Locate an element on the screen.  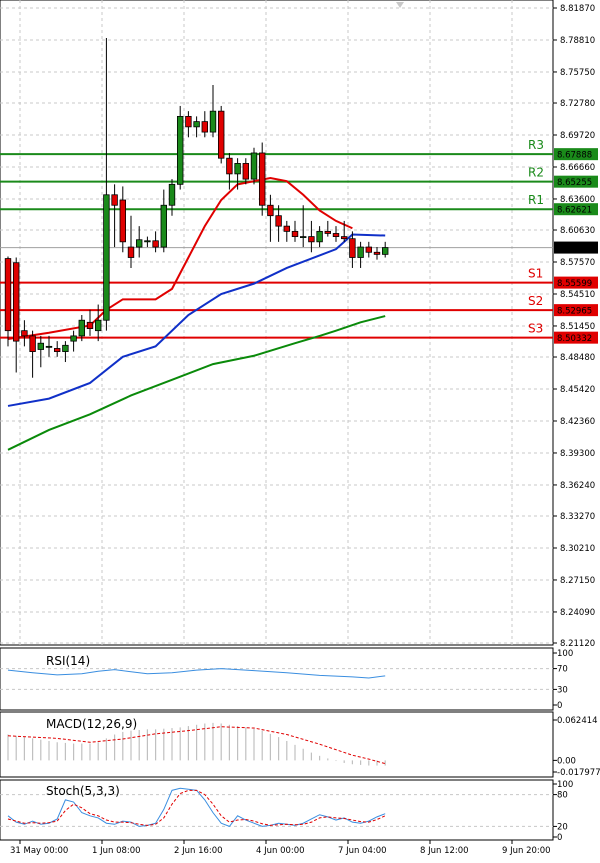
time-tick-label: 4 Jun 00:00 is located at coordinates (280, 851).